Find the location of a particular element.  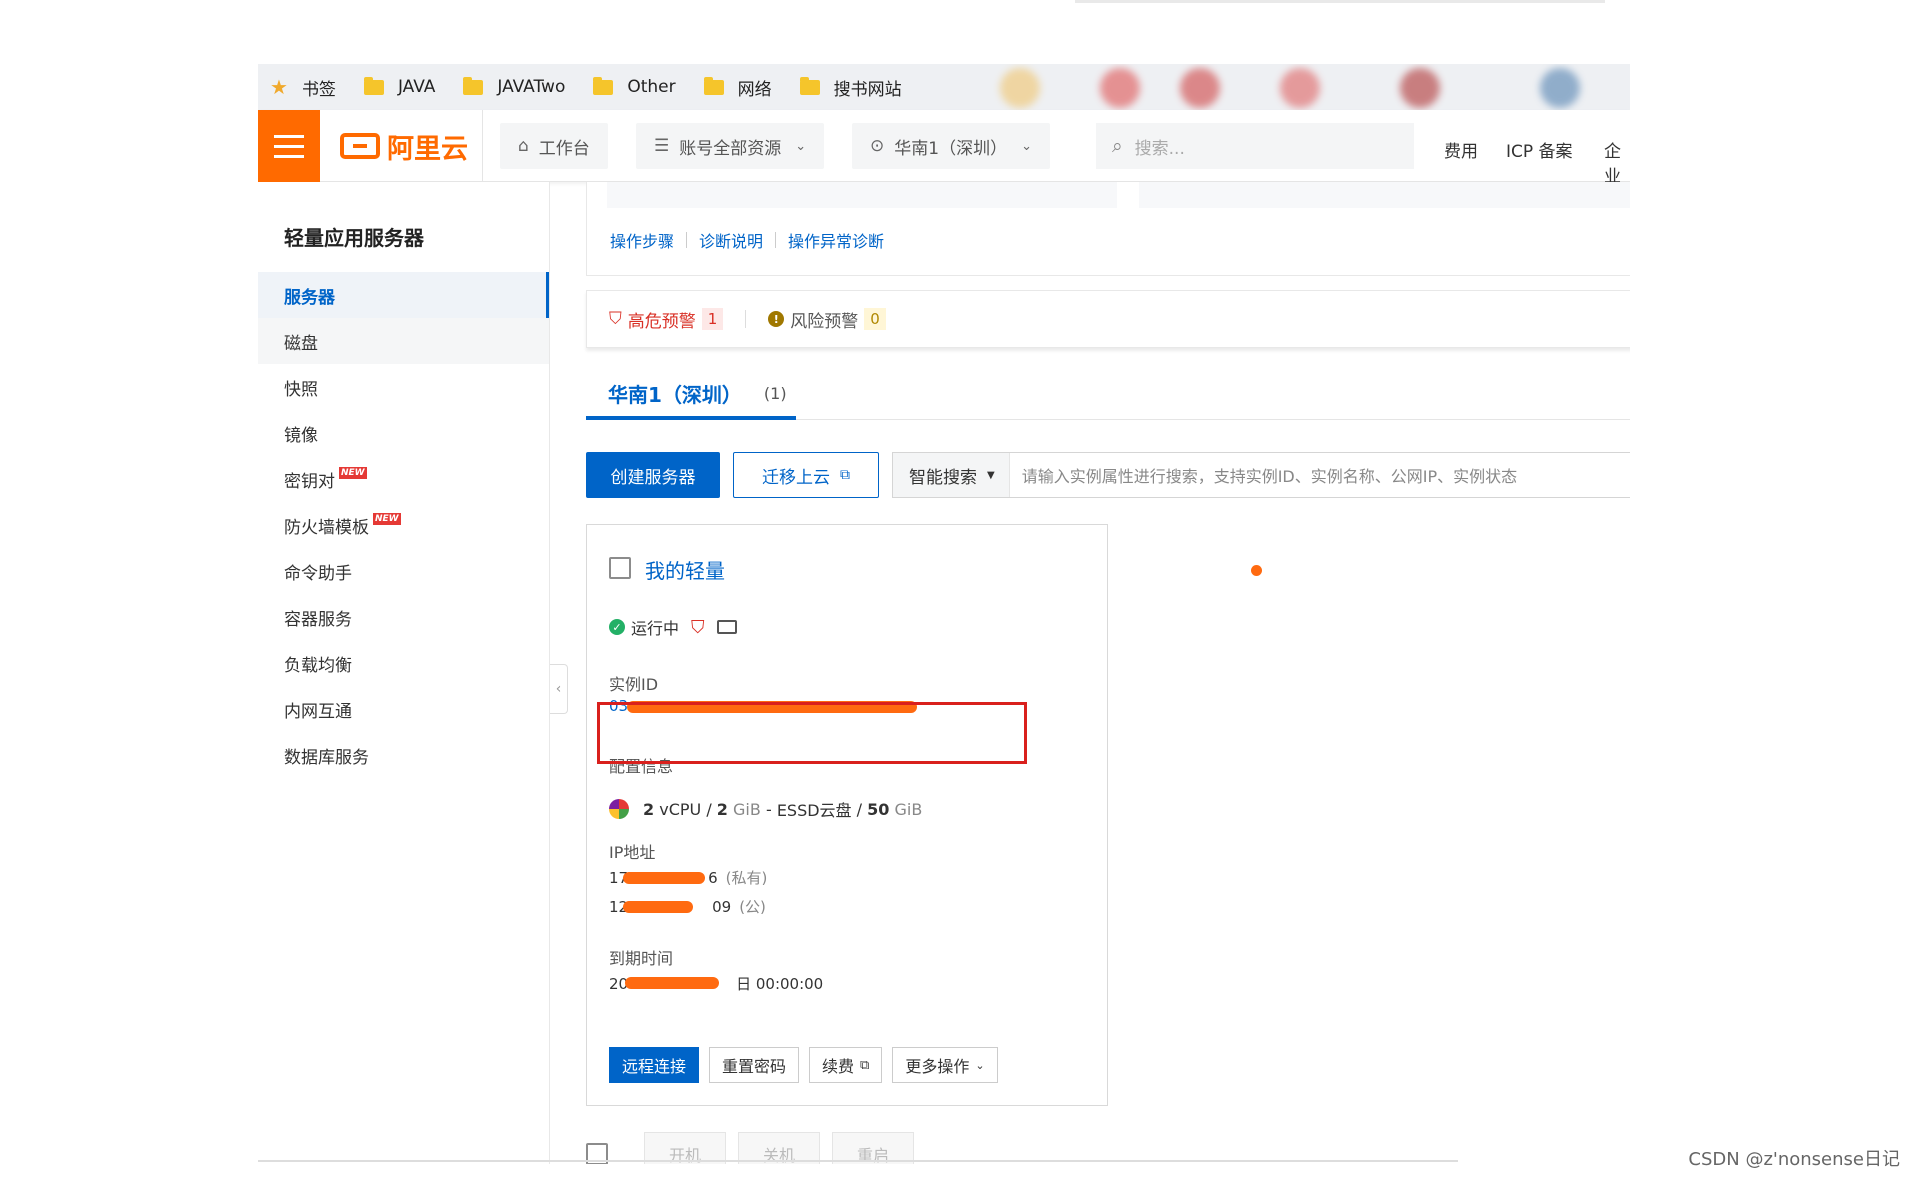

top-divider is located at coordinates (1340, 1).